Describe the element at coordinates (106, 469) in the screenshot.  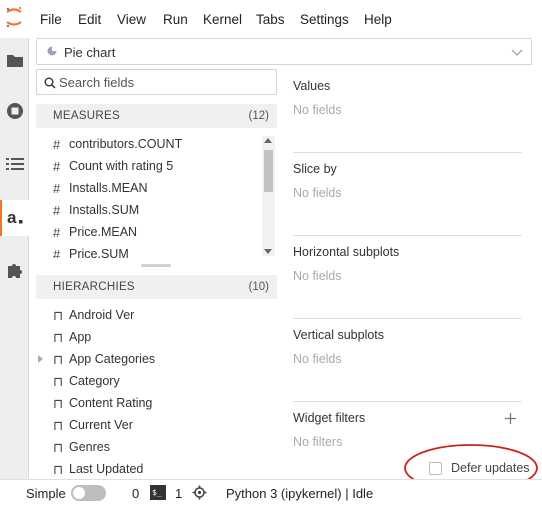
I see `hierarchy-label: Last Updated` at that location.